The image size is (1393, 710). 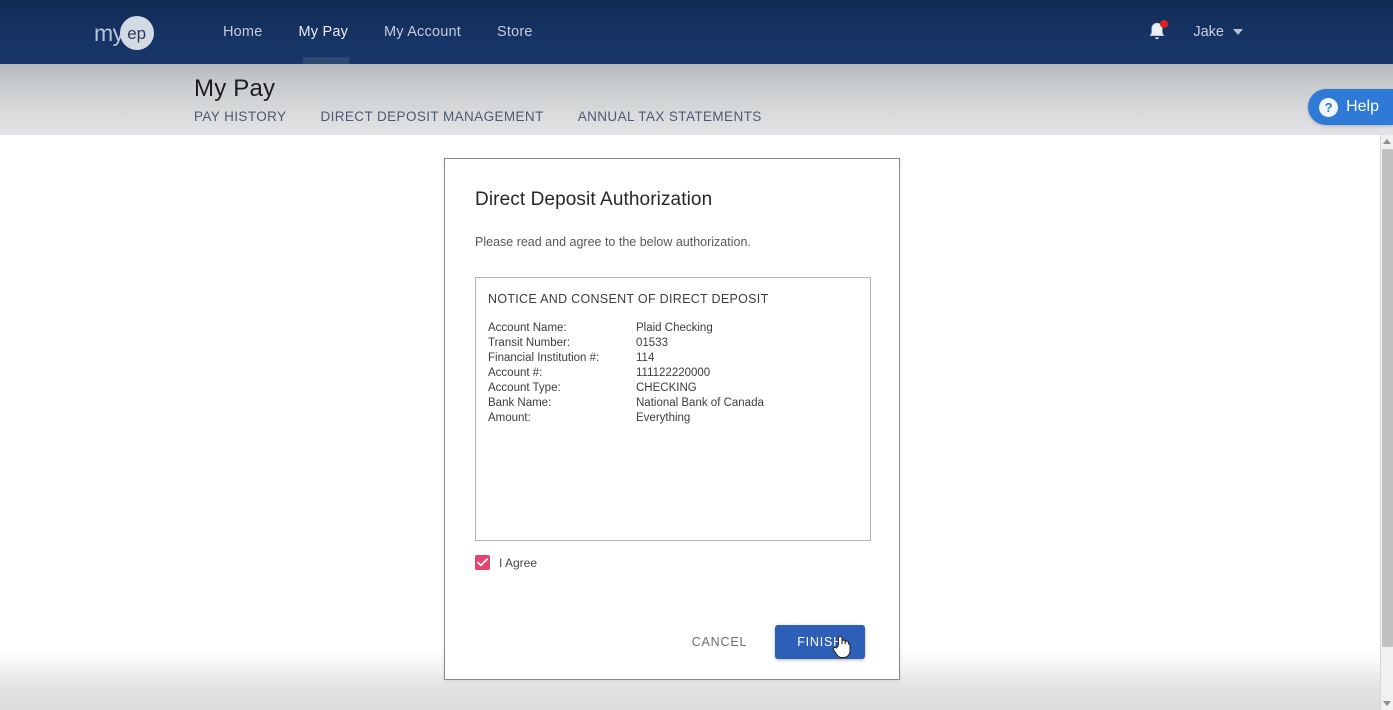 I want to click on scrollbar-thumb, so click(x=1387, y=398).